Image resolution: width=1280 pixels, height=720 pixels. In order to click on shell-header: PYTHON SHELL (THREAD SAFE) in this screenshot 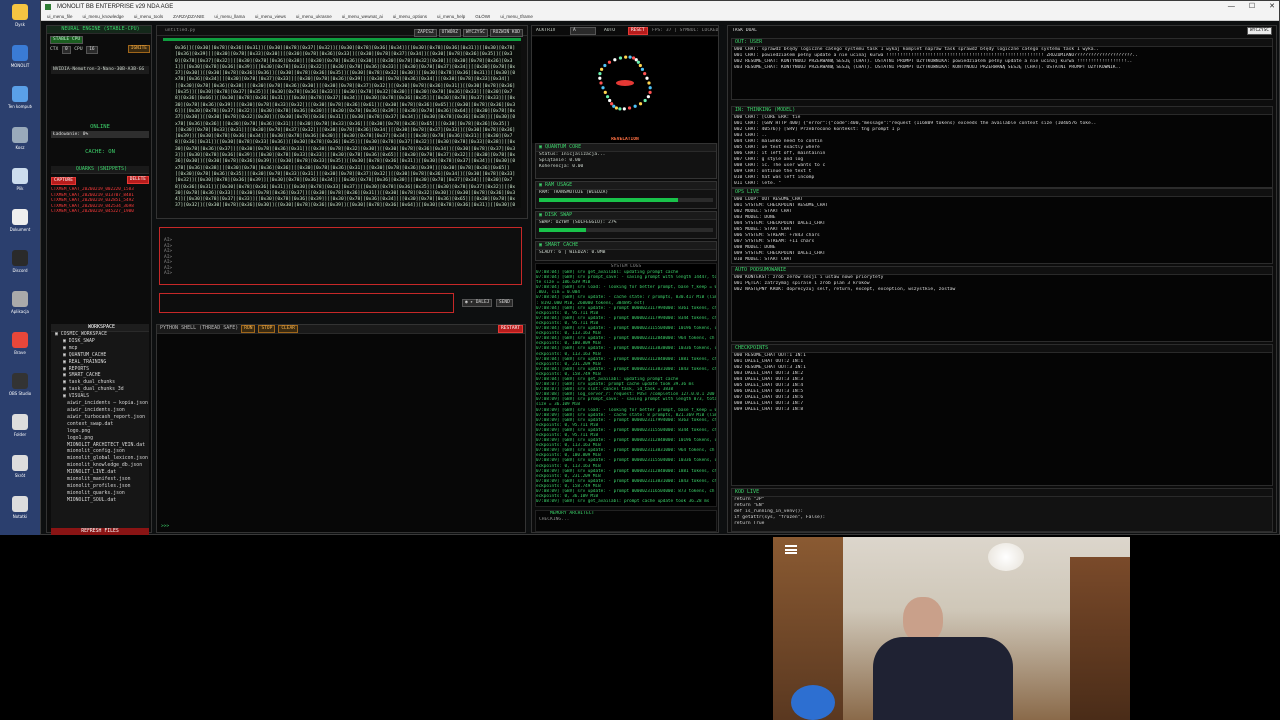, I will do `click(199, 328)`.